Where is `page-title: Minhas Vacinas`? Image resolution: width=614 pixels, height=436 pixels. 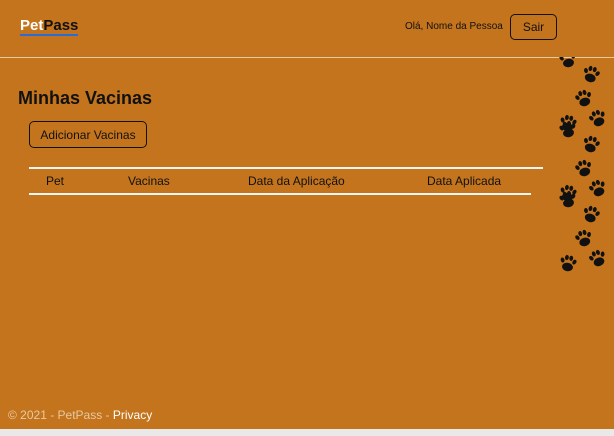 page-title: Minhas Vacinas is located at coordinates (85, 98).